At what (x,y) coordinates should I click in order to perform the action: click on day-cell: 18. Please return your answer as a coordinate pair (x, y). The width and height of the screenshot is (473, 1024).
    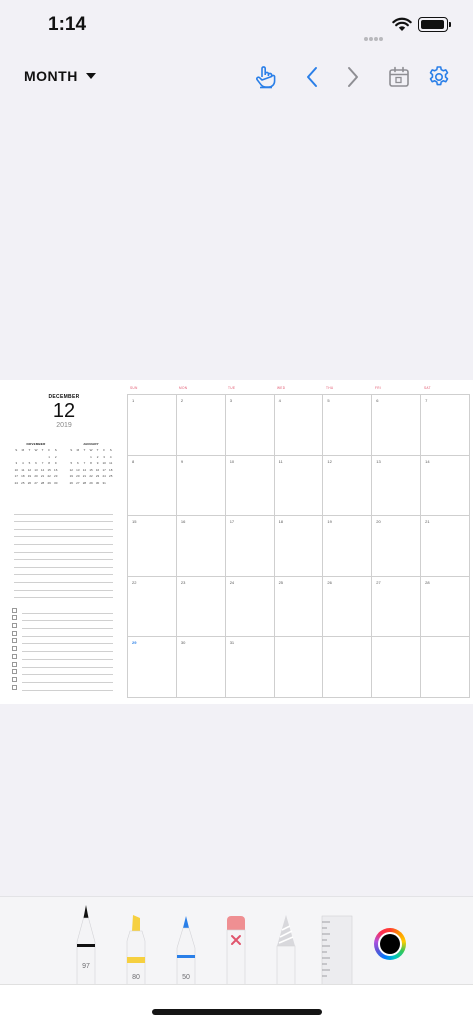
    Looking at the image, I should click on (299, 546).